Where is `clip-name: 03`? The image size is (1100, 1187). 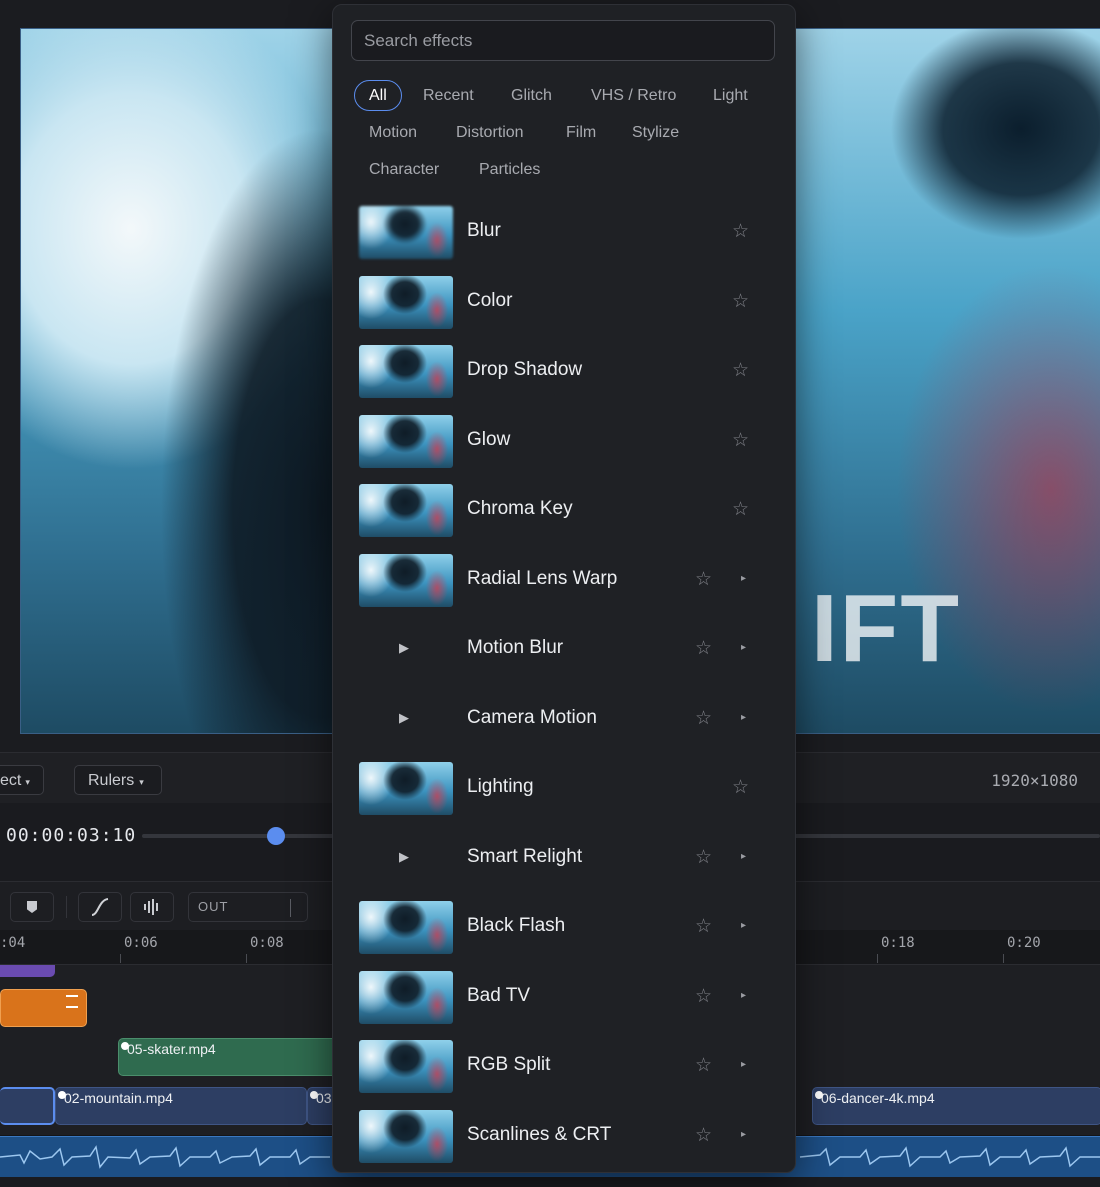 clip-name: 03 is located at coordinates (324, 1098).